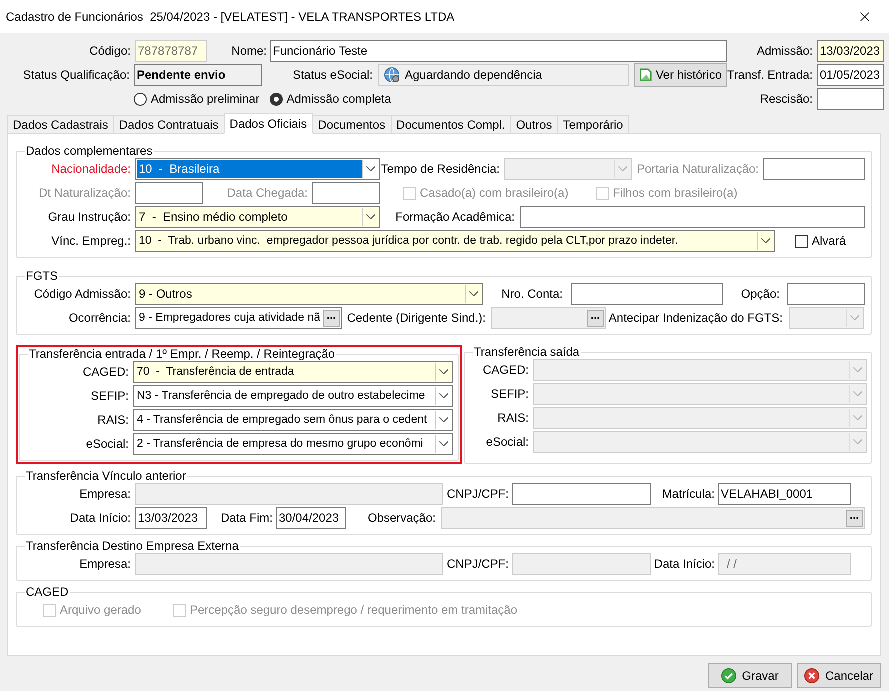 Image resolution: width=889 pixels, height=691 pixels. Describe the element at coordinates (257, 217) in the screenshot. I see `dropdown-field: 7 - Ensino médio completo` at that location.